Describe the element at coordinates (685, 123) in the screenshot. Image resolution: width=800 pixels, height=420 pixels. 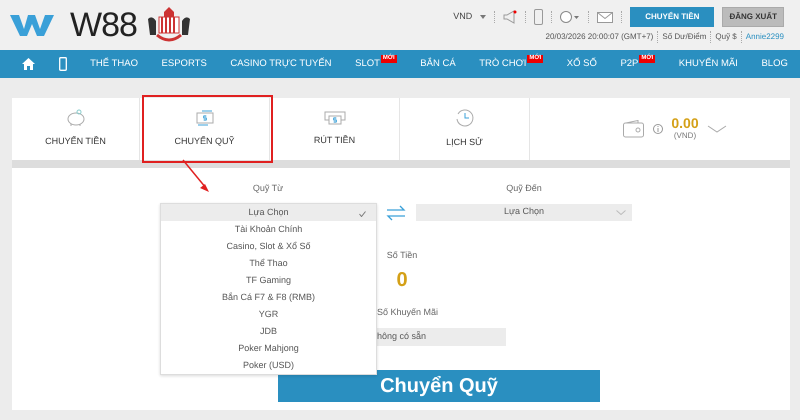
I see `wallet-amount: 0.00` at that location.